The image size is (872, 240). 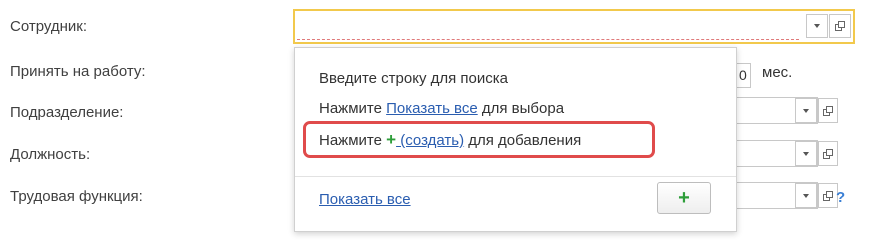 I want to click on employee-field, so click(x=574, y=26).